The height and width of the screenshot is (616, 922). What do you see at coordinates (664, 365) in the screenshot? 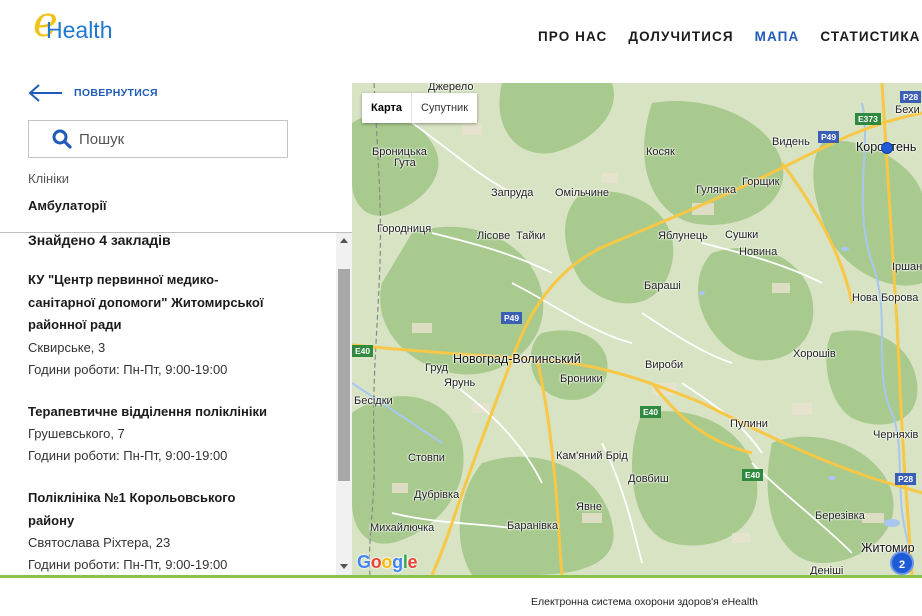
I see `place-label: Вироби` at bounding box center [664, 365].